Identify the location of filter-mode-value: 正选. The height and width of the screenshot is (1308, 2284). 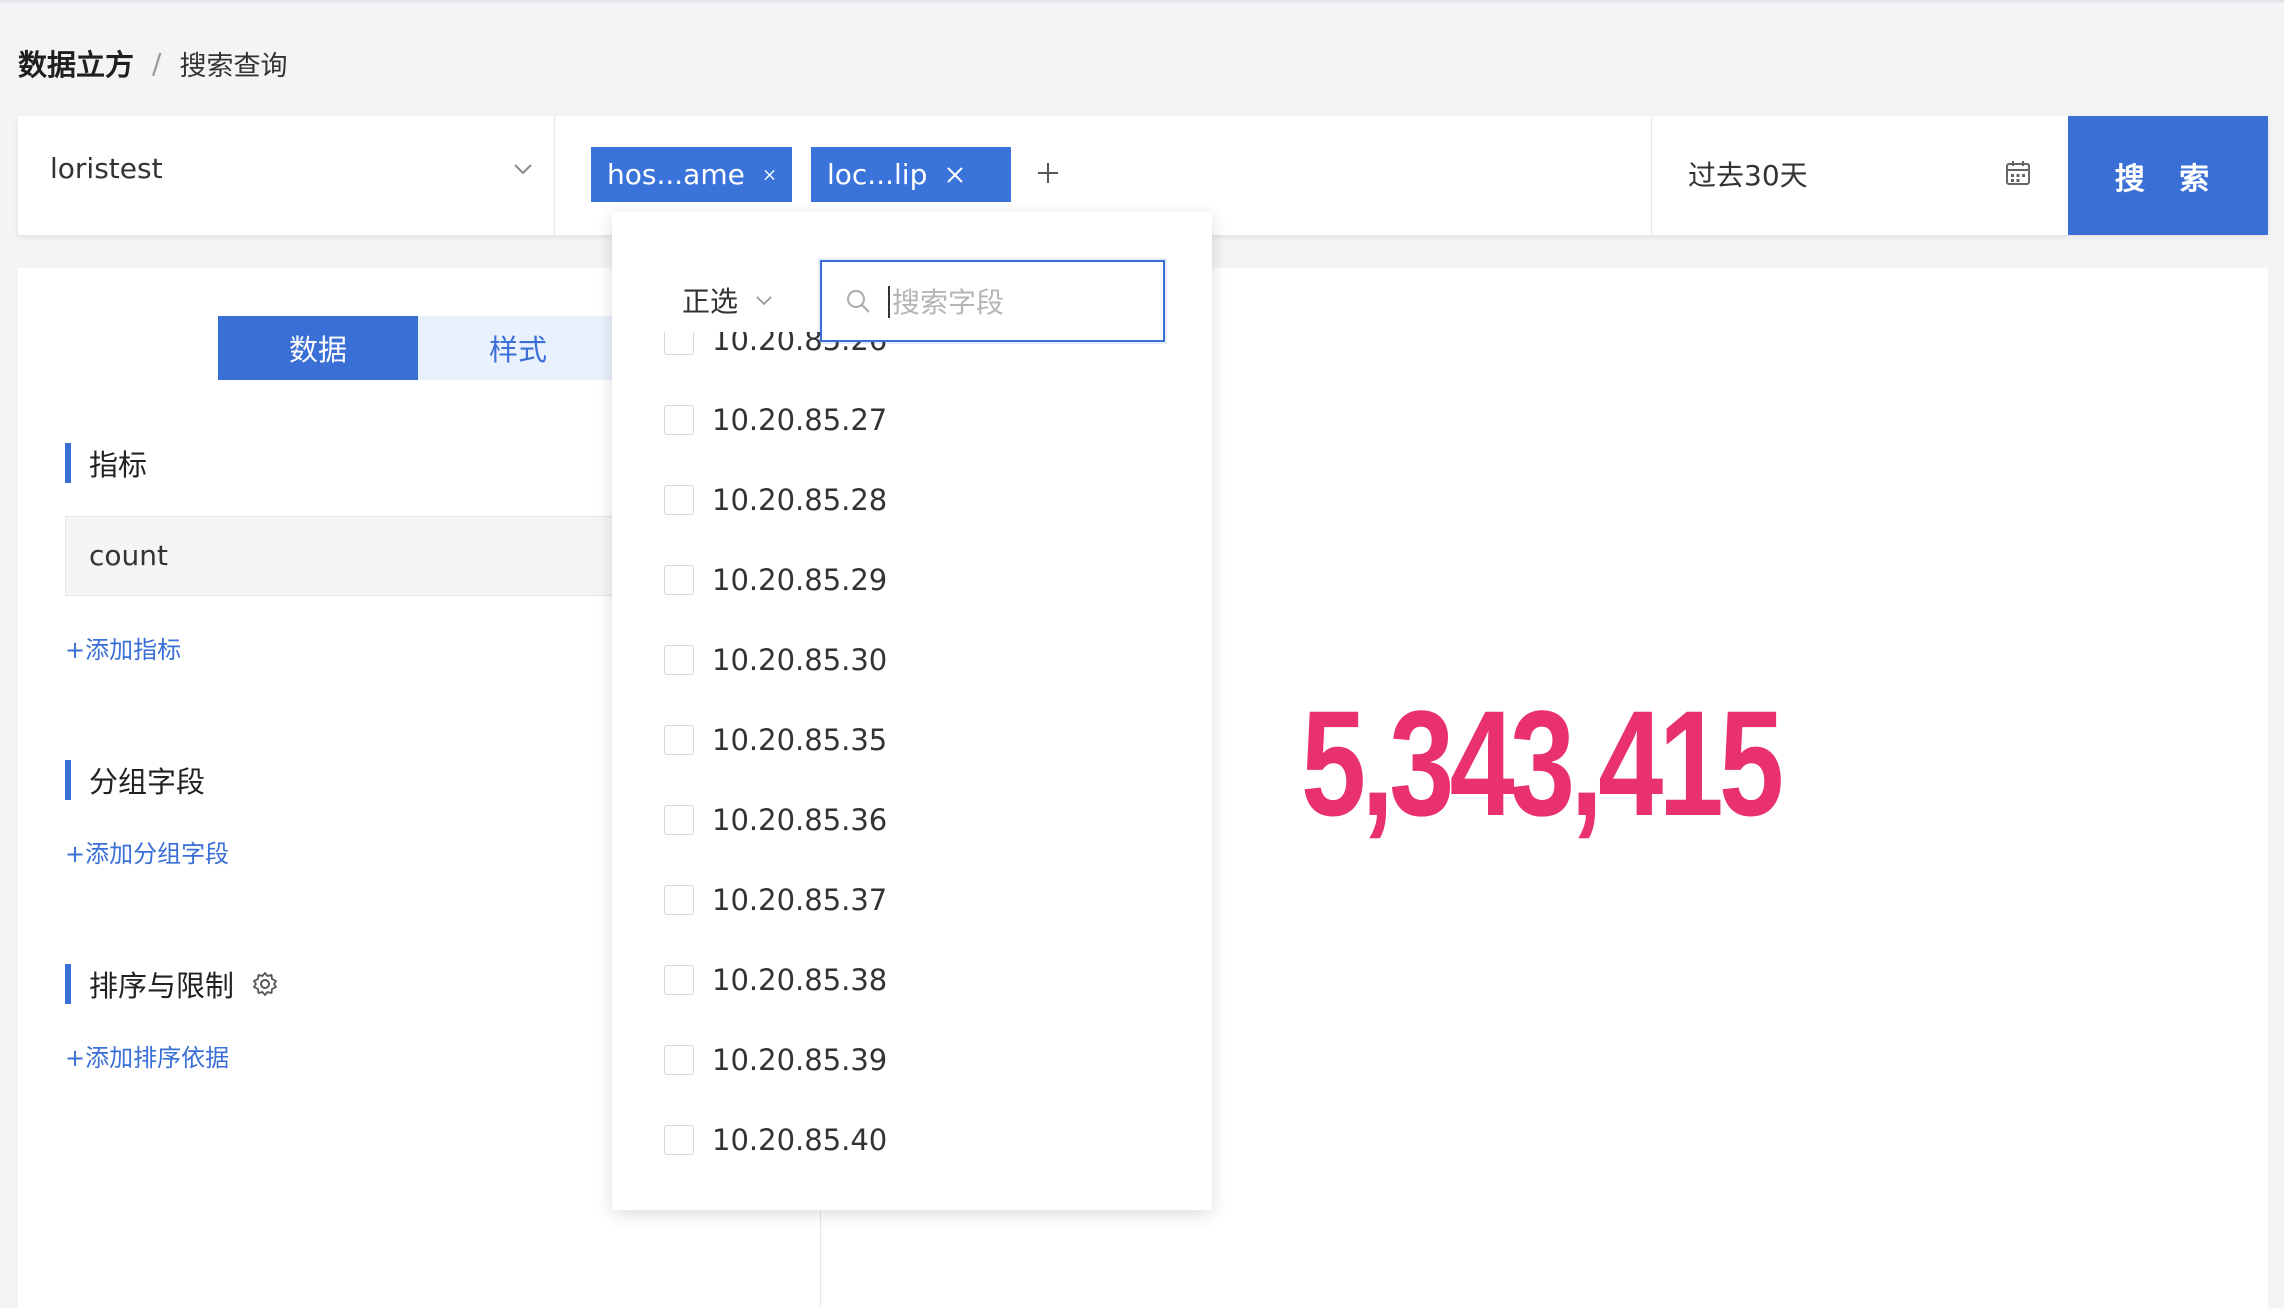
(710, 301).